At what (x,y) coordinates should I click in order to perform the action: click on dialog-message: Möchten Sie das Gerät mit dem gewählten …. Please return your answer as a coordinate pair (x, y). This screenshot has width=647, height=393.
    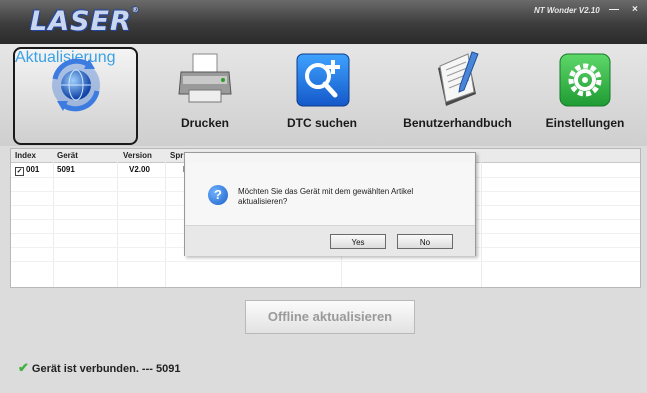
    Looking at the image, I should click on (326, 196).